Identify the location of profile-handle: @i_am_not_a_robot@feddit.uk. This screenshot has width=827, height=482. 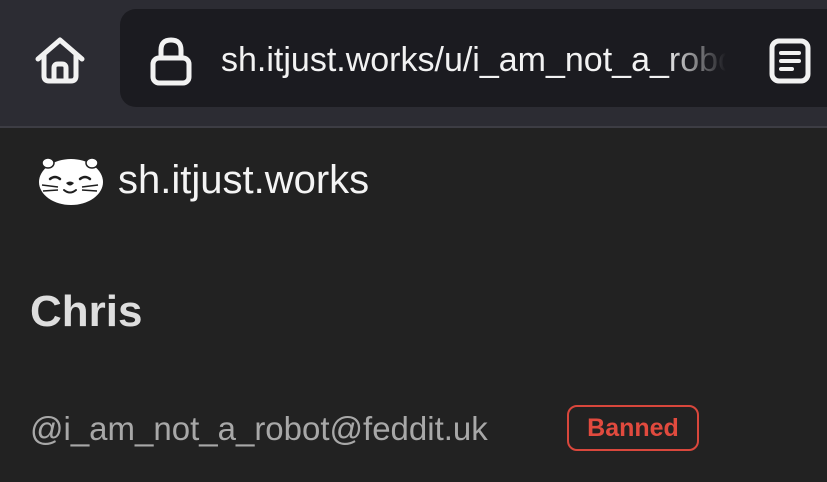
(259, 428).